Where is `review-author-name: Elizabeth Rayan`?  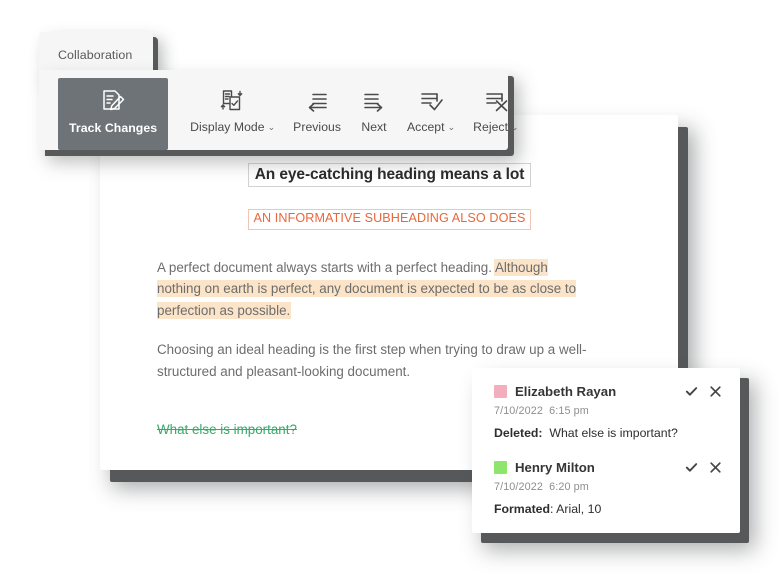 review-author-name: Elizabeth Rayan is located at coordinates (566, 391).